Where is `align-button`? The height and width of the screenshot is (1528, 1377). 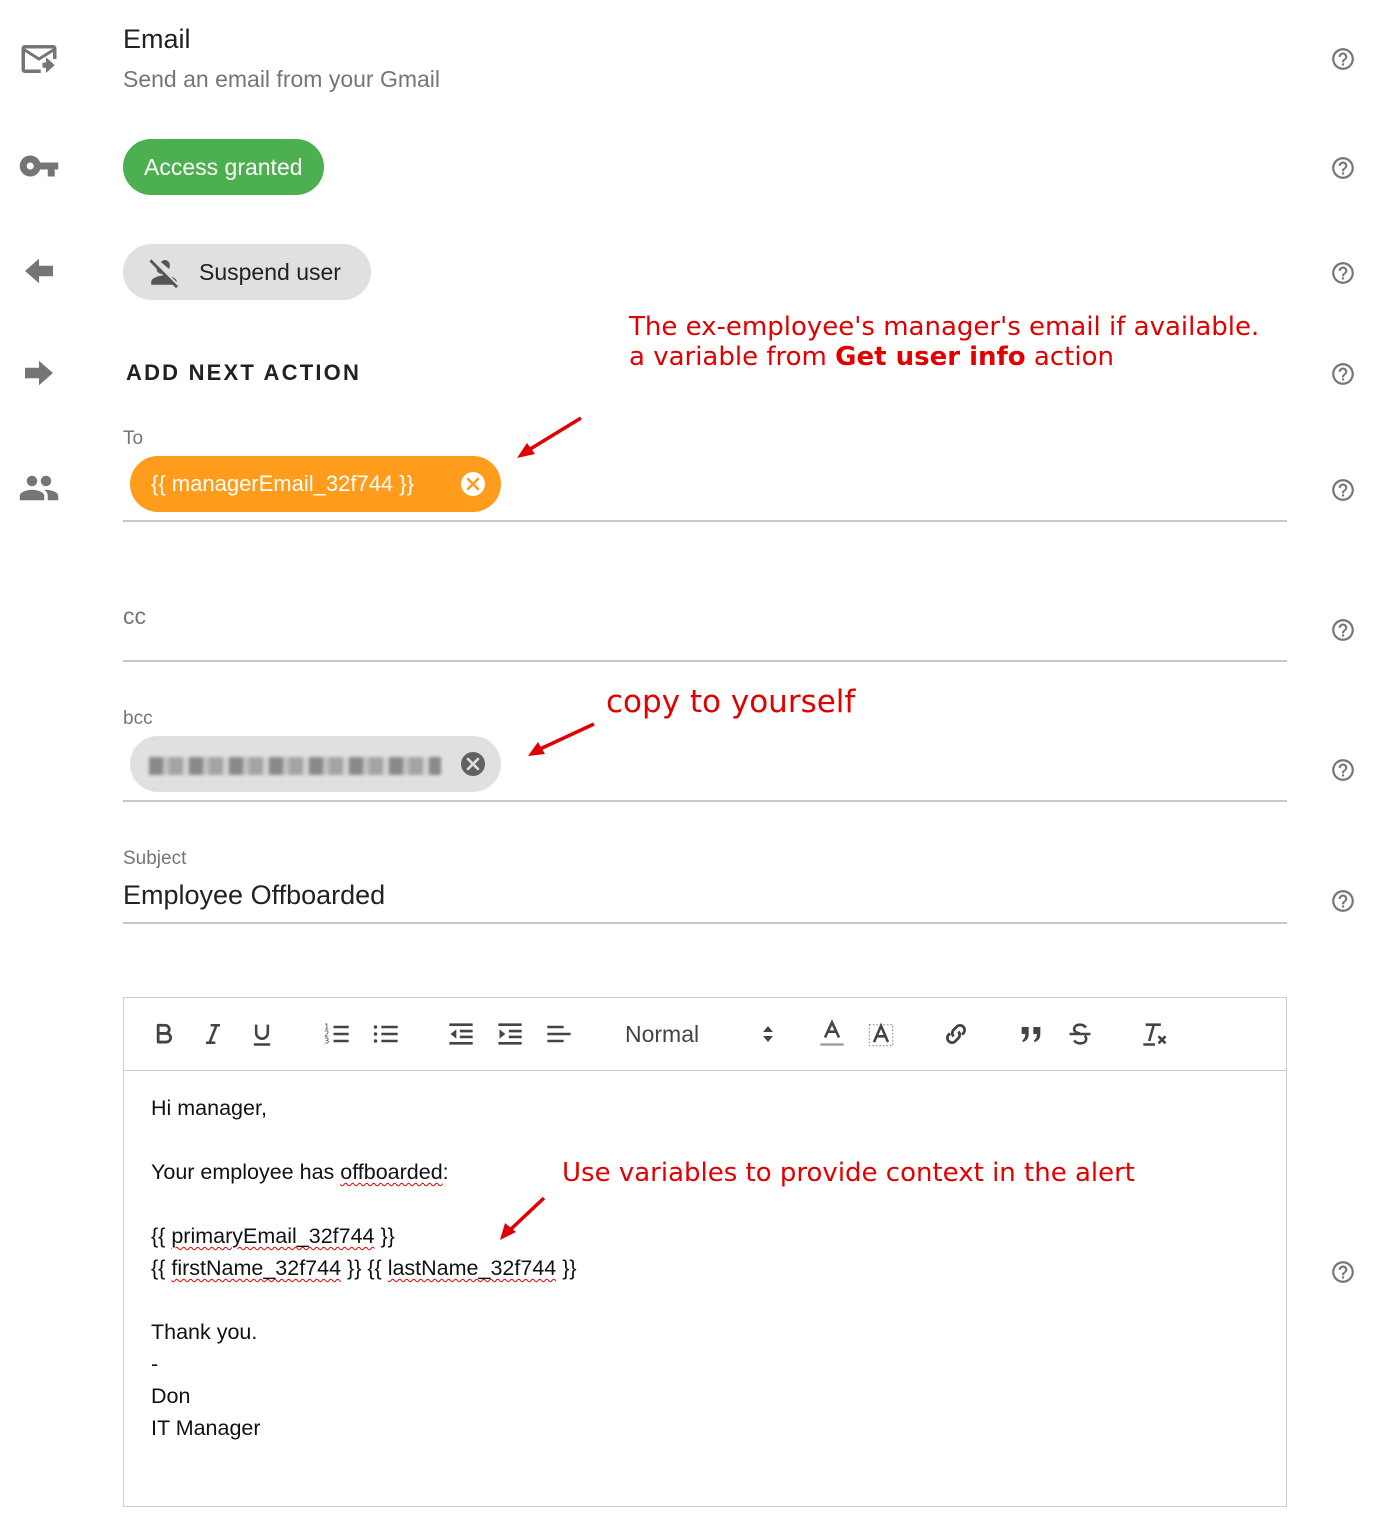 align-button is located at coordinates (559, 1034).